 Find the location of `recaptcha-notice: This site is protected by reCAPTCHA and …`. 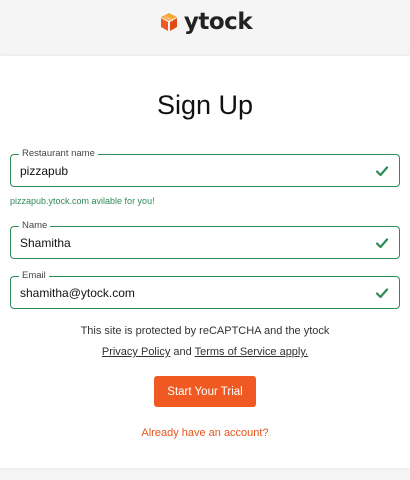

recaptcha-notice: This site is protected by reCAPTCHA and … is located at coordinates (205, 331).